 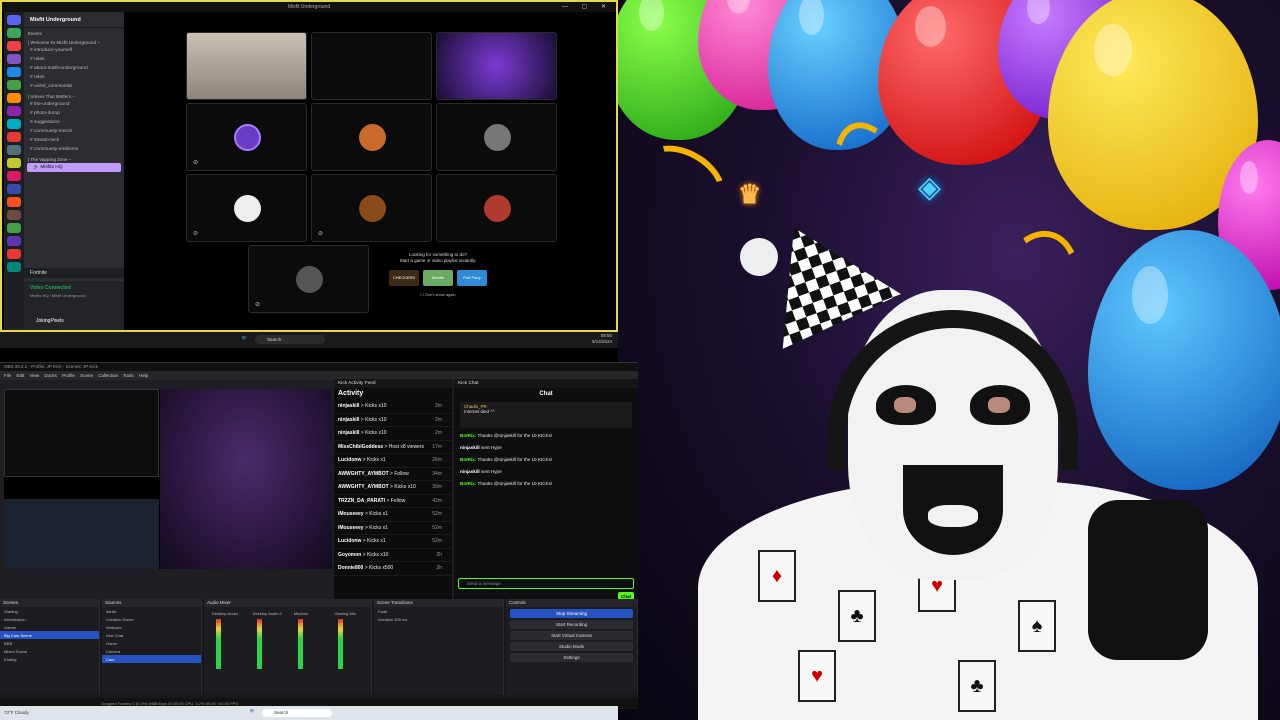 I want to click on channel-item: # about-misfit-underground, so click(x=74, y=68).